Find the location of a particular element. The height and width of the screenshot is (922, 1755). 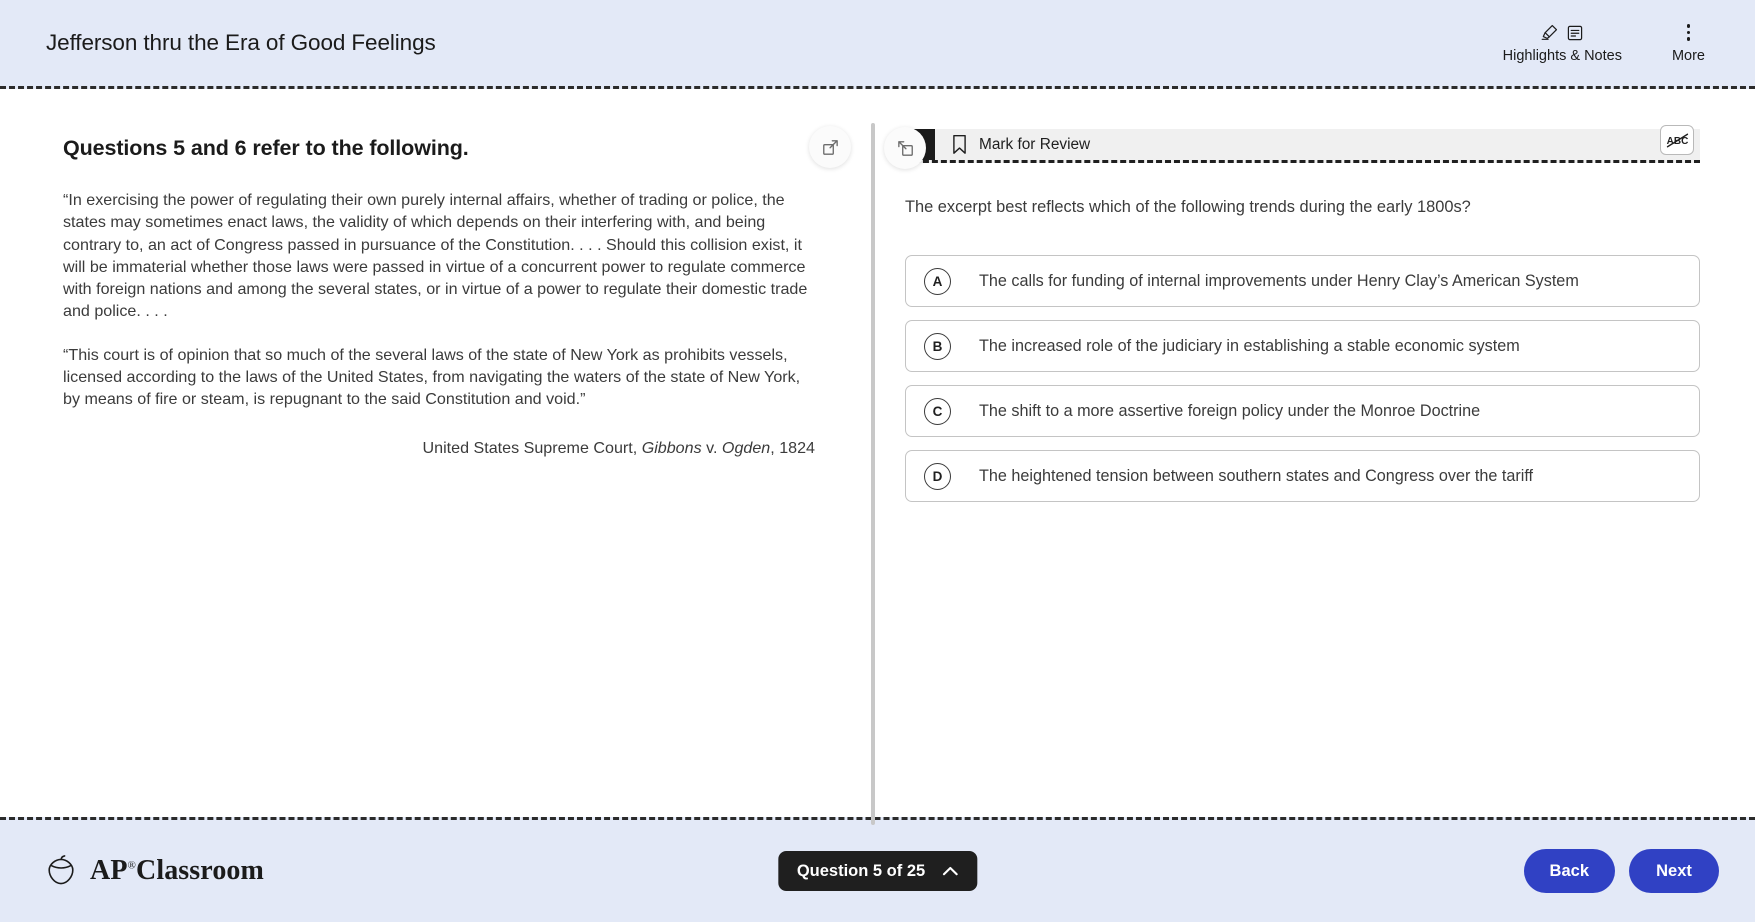

question-header-bar: 5 Mark for Review ABC is located at coordinates (1302, 144).